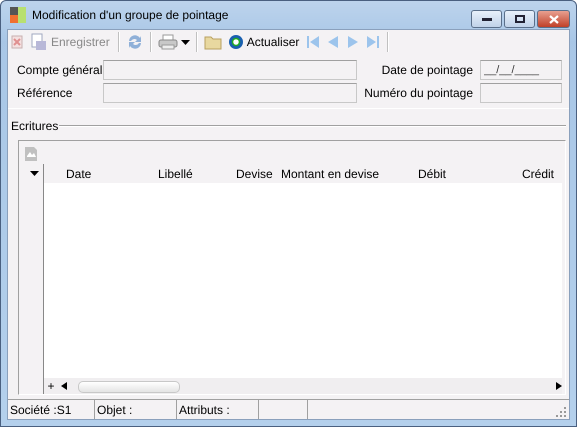  What do you see at coordinates (18, 15) in the screenshot?
I see `app-icon` at bounding box center [18, 15].